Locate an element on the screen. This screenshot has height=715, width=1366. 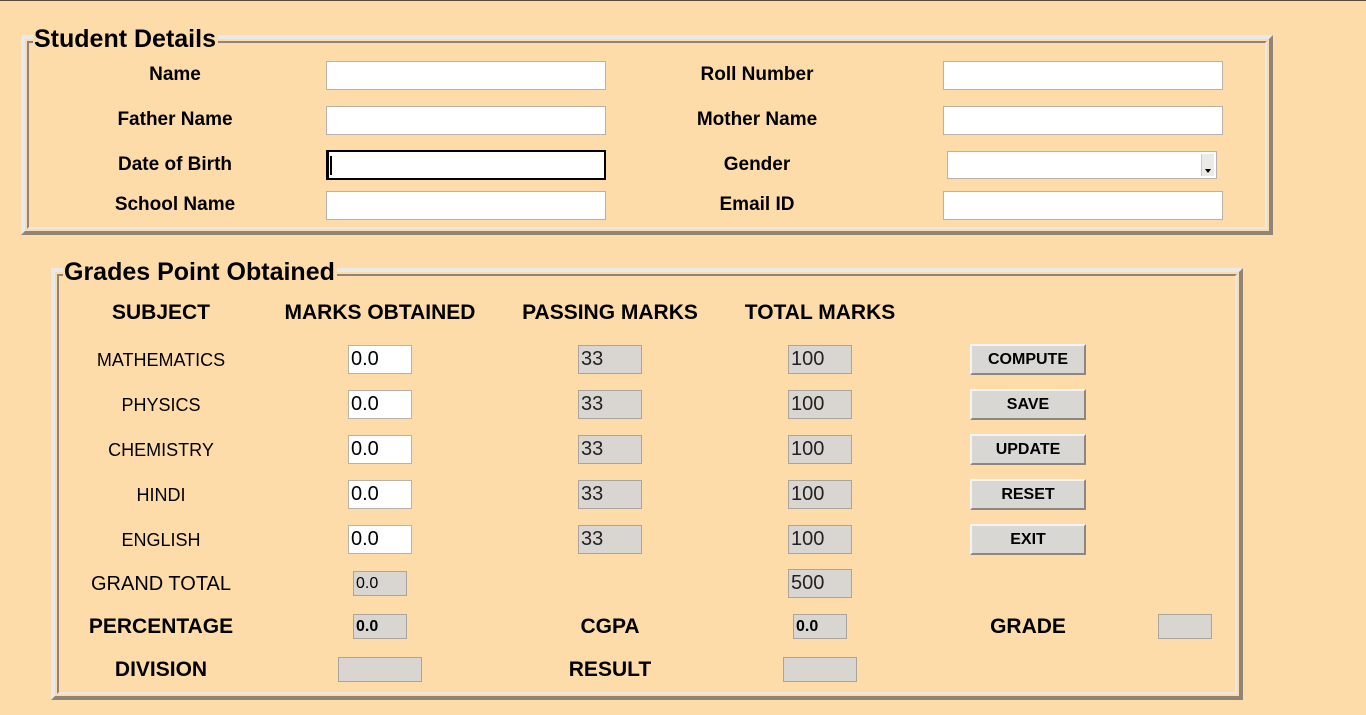
father-name-input is located at coordinates (466, 120).